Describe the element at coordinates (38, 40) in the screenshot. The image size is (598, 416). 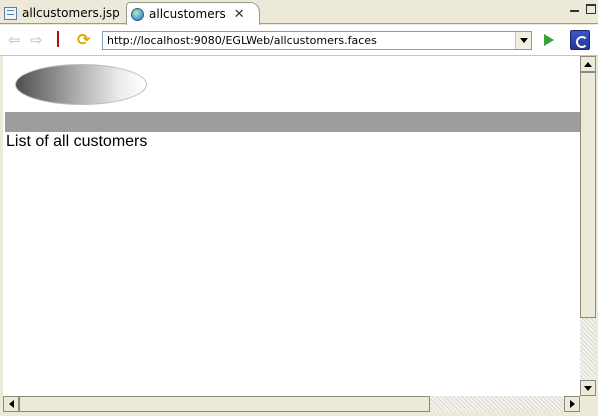
I see `forward-icon: ⇨` at that location.